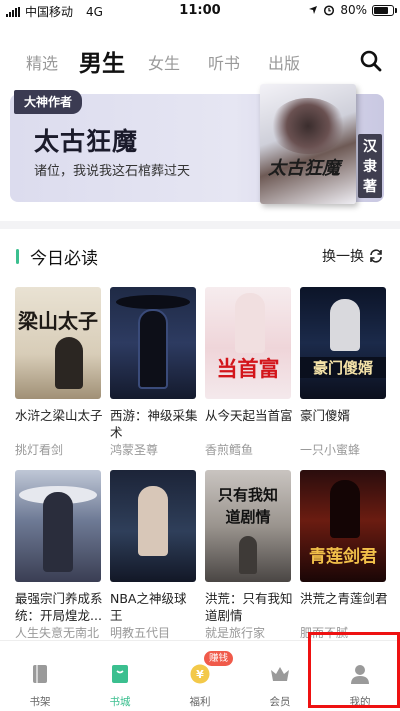  Describe the element at coordinates (153, 302) in the screenshot. I see `cover-hat` at that location.